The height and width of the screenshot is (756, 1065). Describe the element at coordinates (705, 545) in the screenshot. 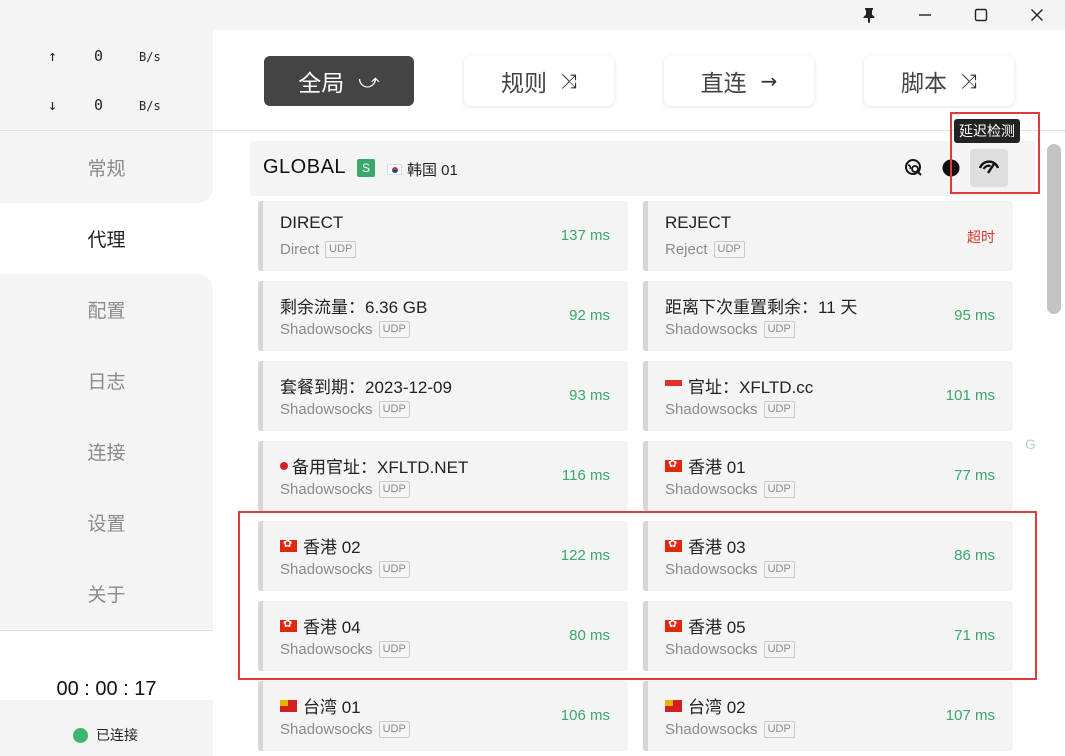

I see `proxy-title: 香港 03` at that location.